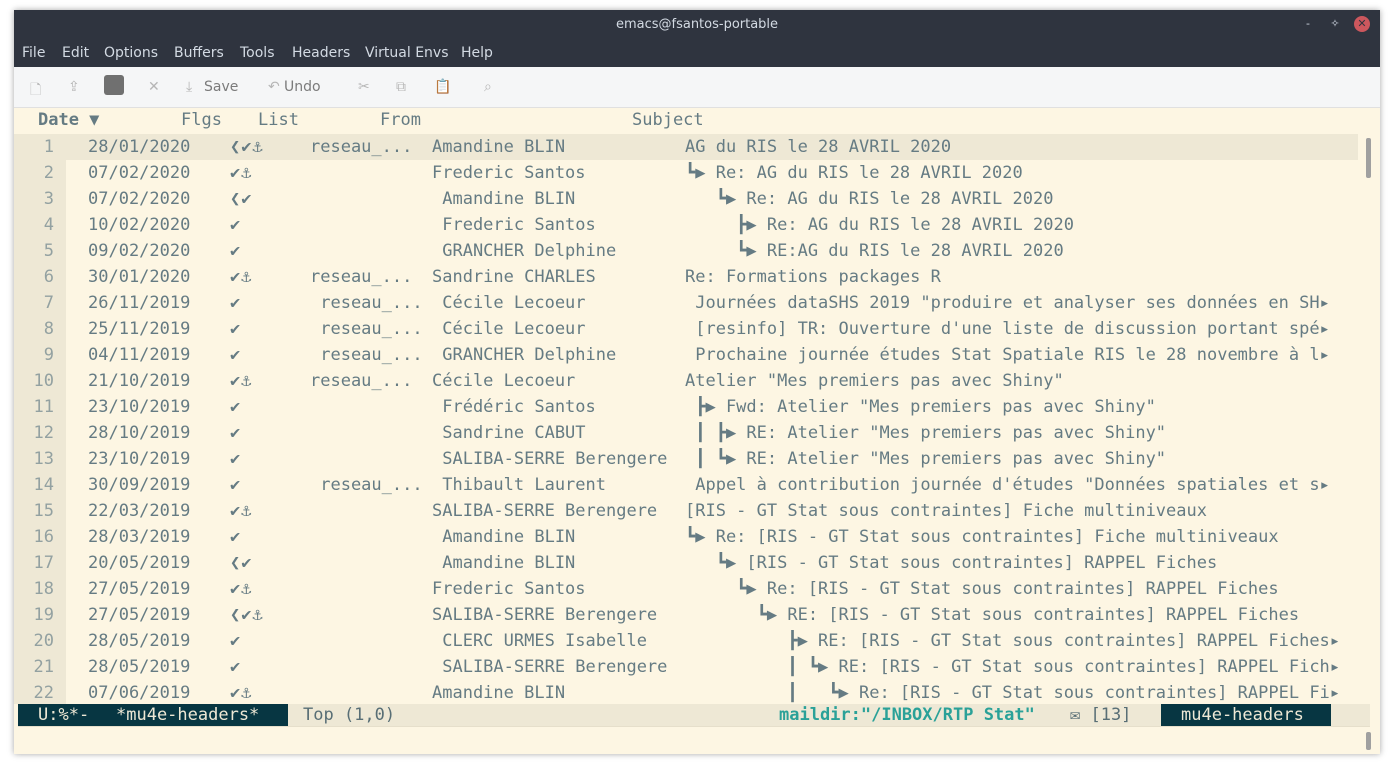  I want to click on line-number: 11, so click(43, 407).